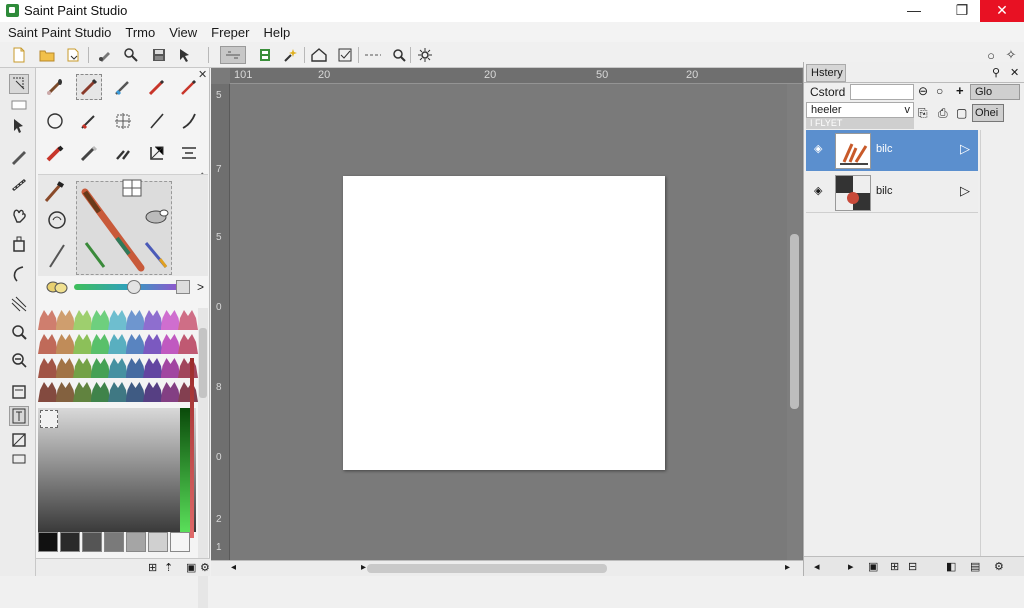  I want to click on add-layer-icon: +, so click(960, 90).